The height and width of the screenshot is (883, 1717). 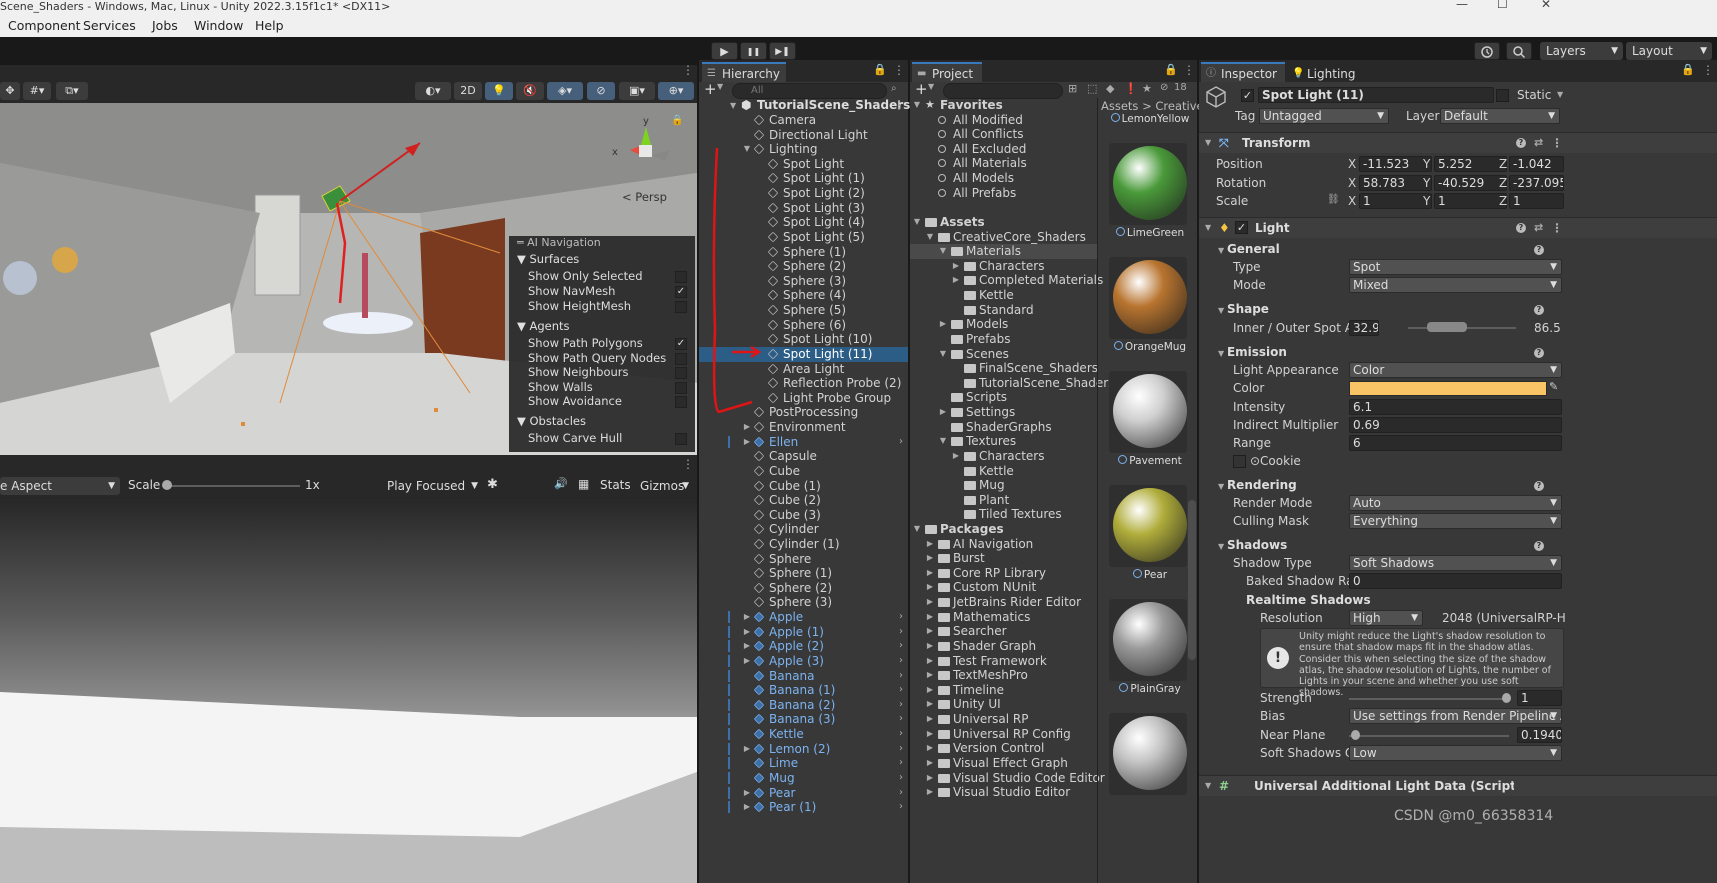 What do you see at coordinates (1506, 698) in the screenshot?
I see `strength-slider-knob` at bounding box center [1506, 698].